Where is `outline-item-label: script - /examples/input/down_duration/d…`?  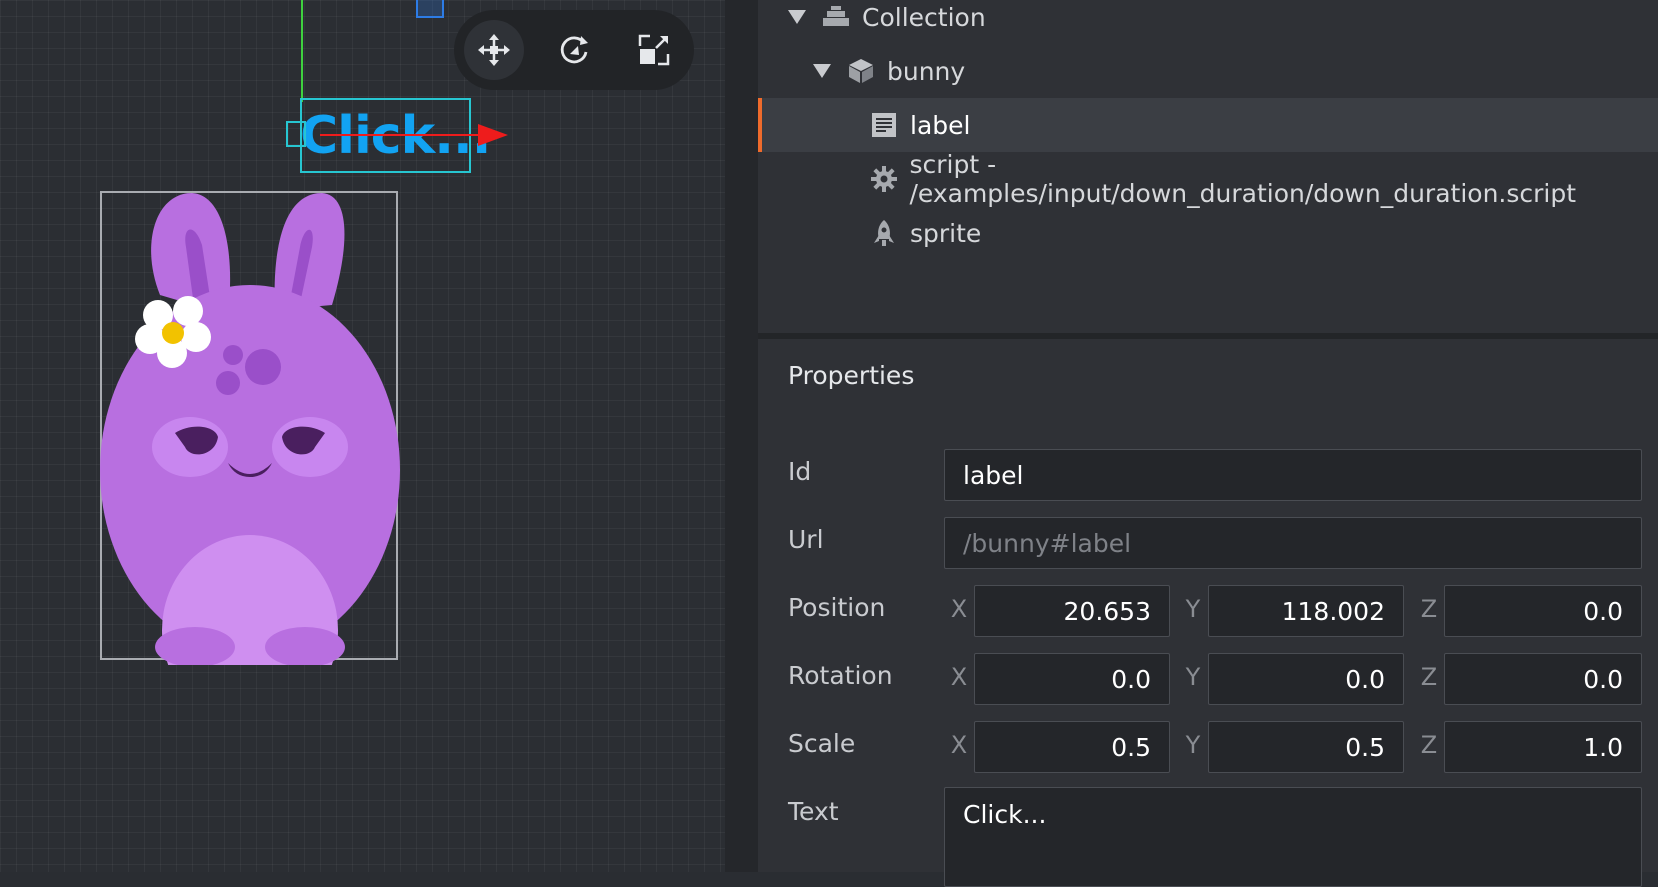
outline-item-label: script - /examples/input/down_duration/d… is located at coordinates (1243, 179).